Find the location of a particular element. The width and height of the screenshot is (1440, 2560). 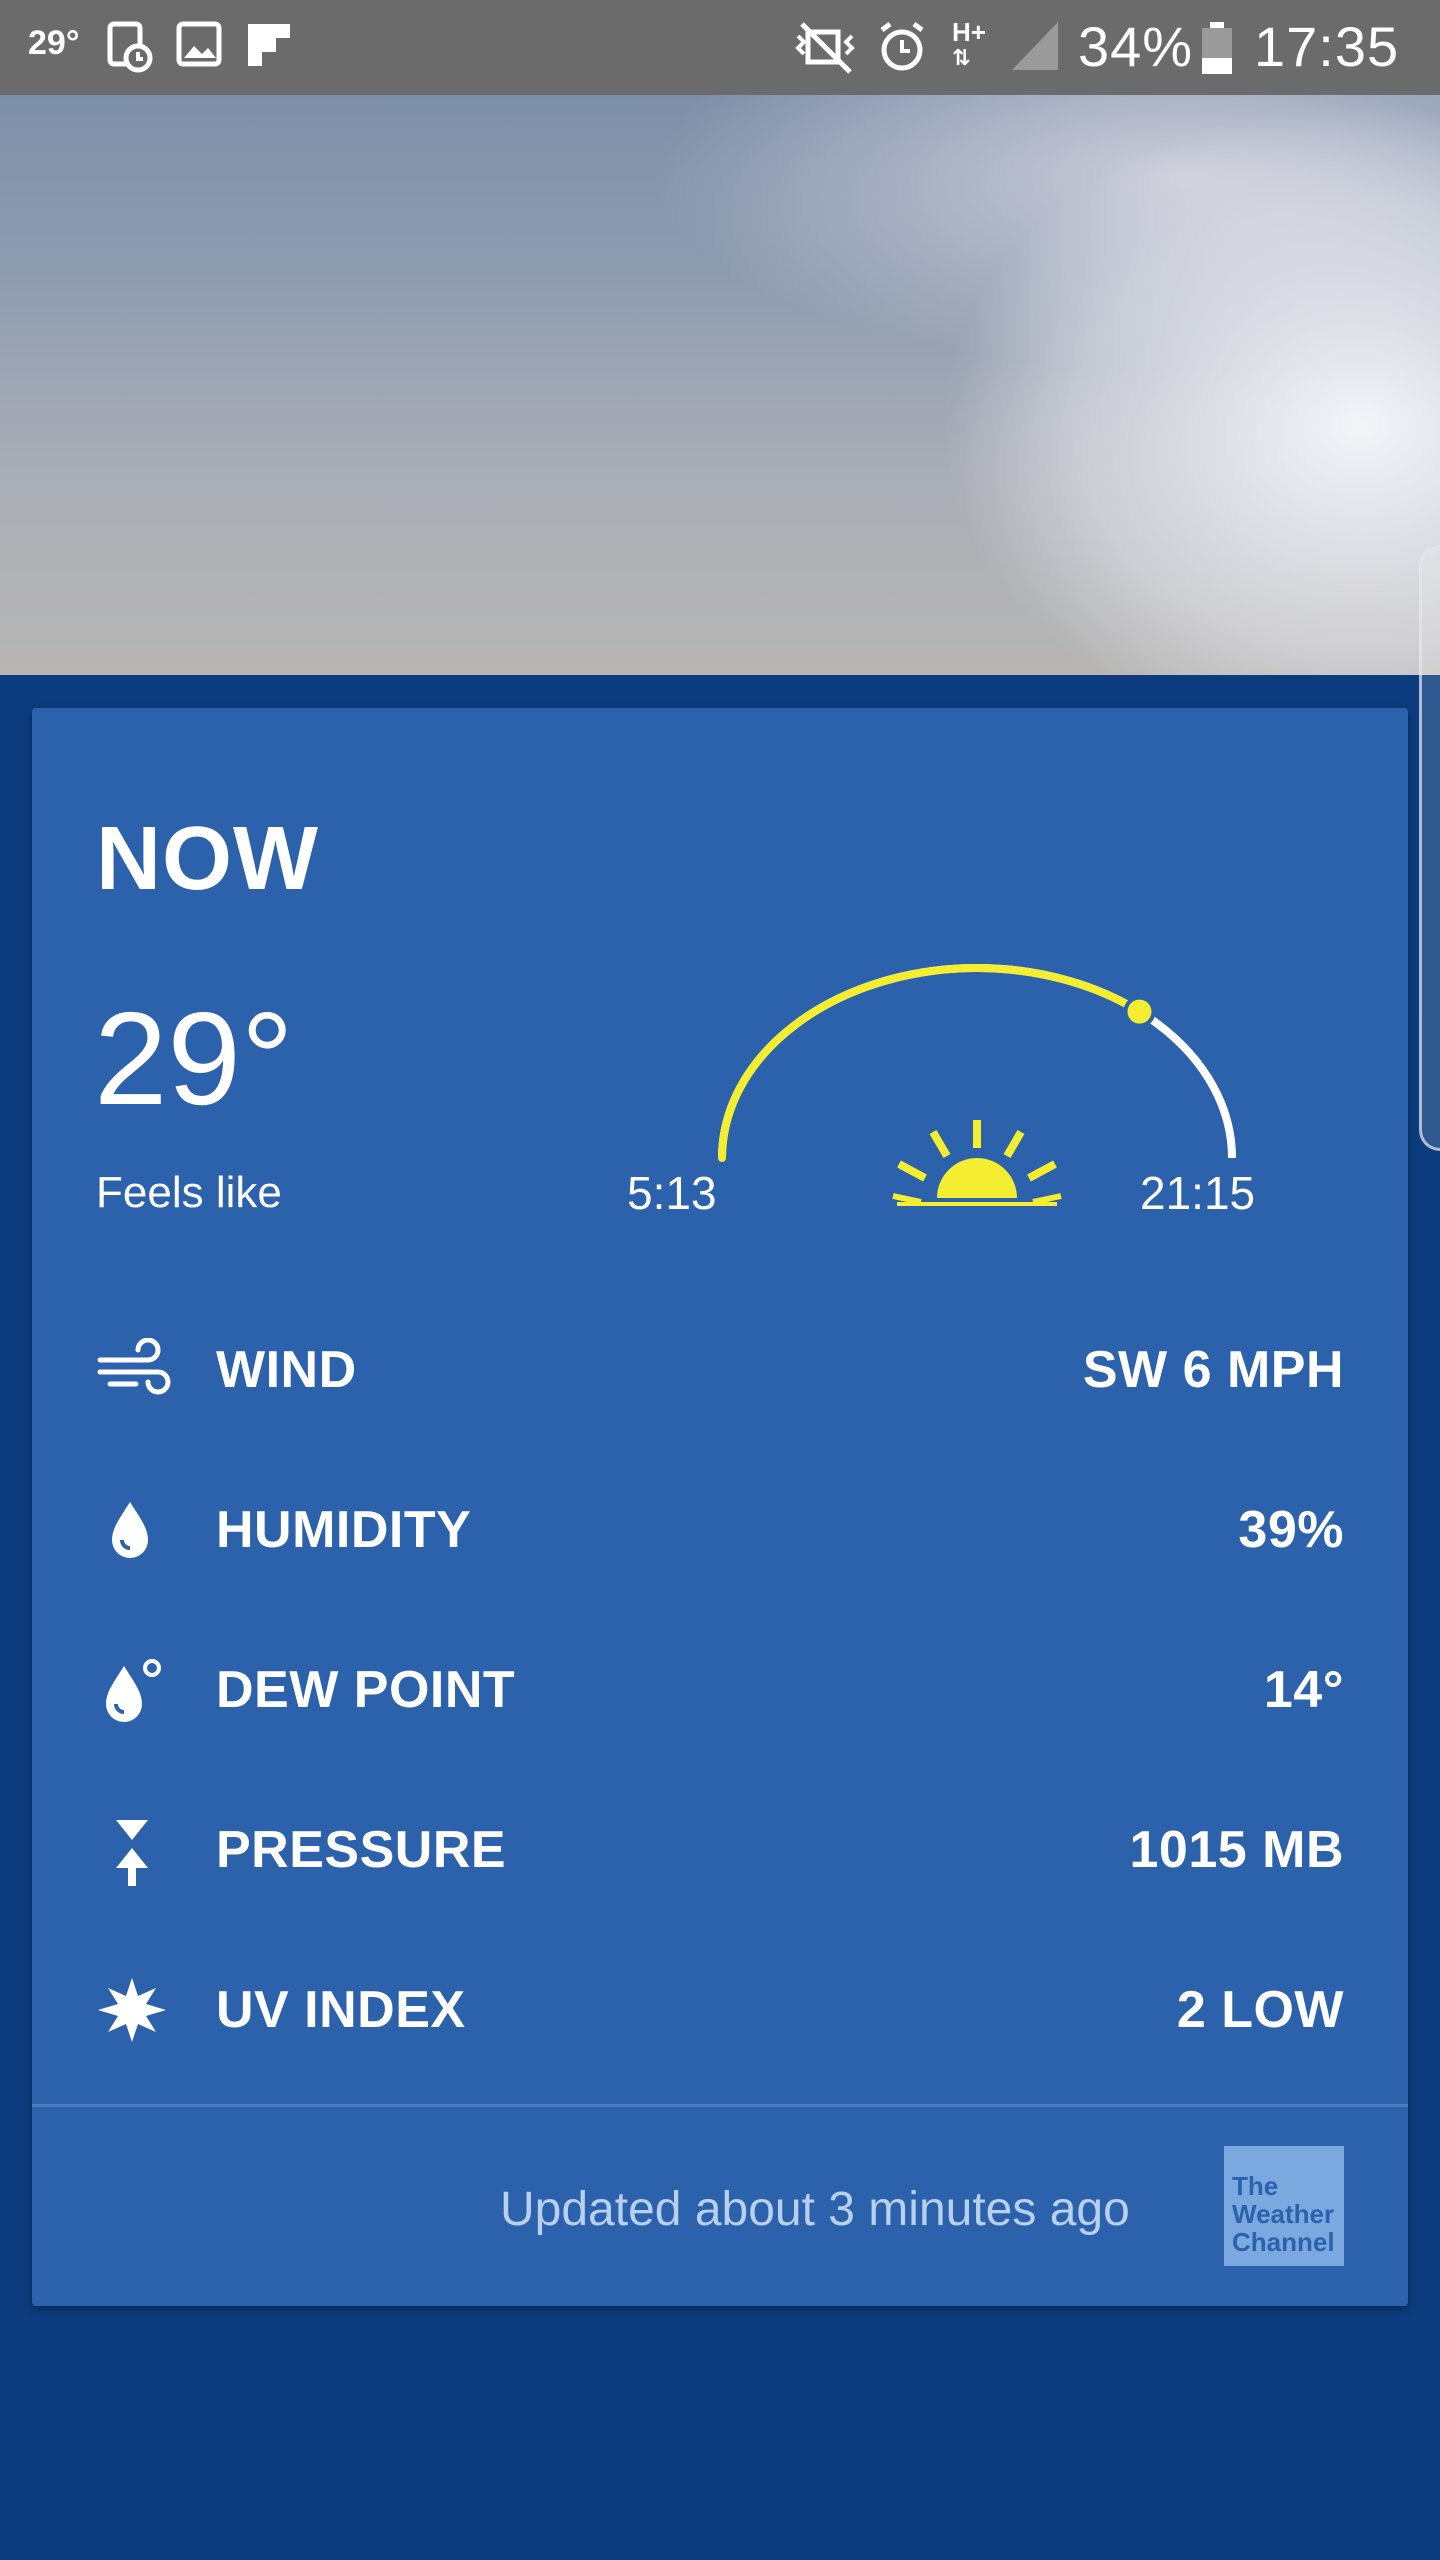

signal-icon is located at coordinates (1035, 46).